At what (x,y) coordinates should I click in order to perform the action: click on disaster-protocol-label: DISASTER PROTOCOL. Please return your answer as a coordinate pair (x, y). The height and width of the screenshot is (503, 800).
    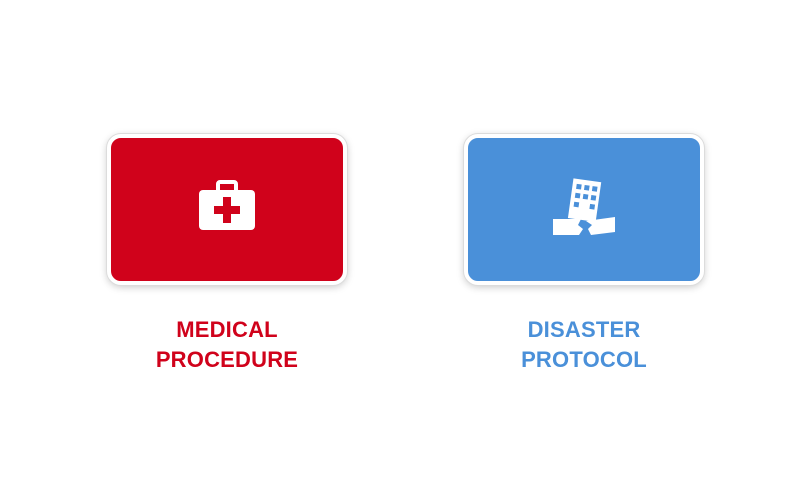
    Looking at the image, I should click on (584, 345).